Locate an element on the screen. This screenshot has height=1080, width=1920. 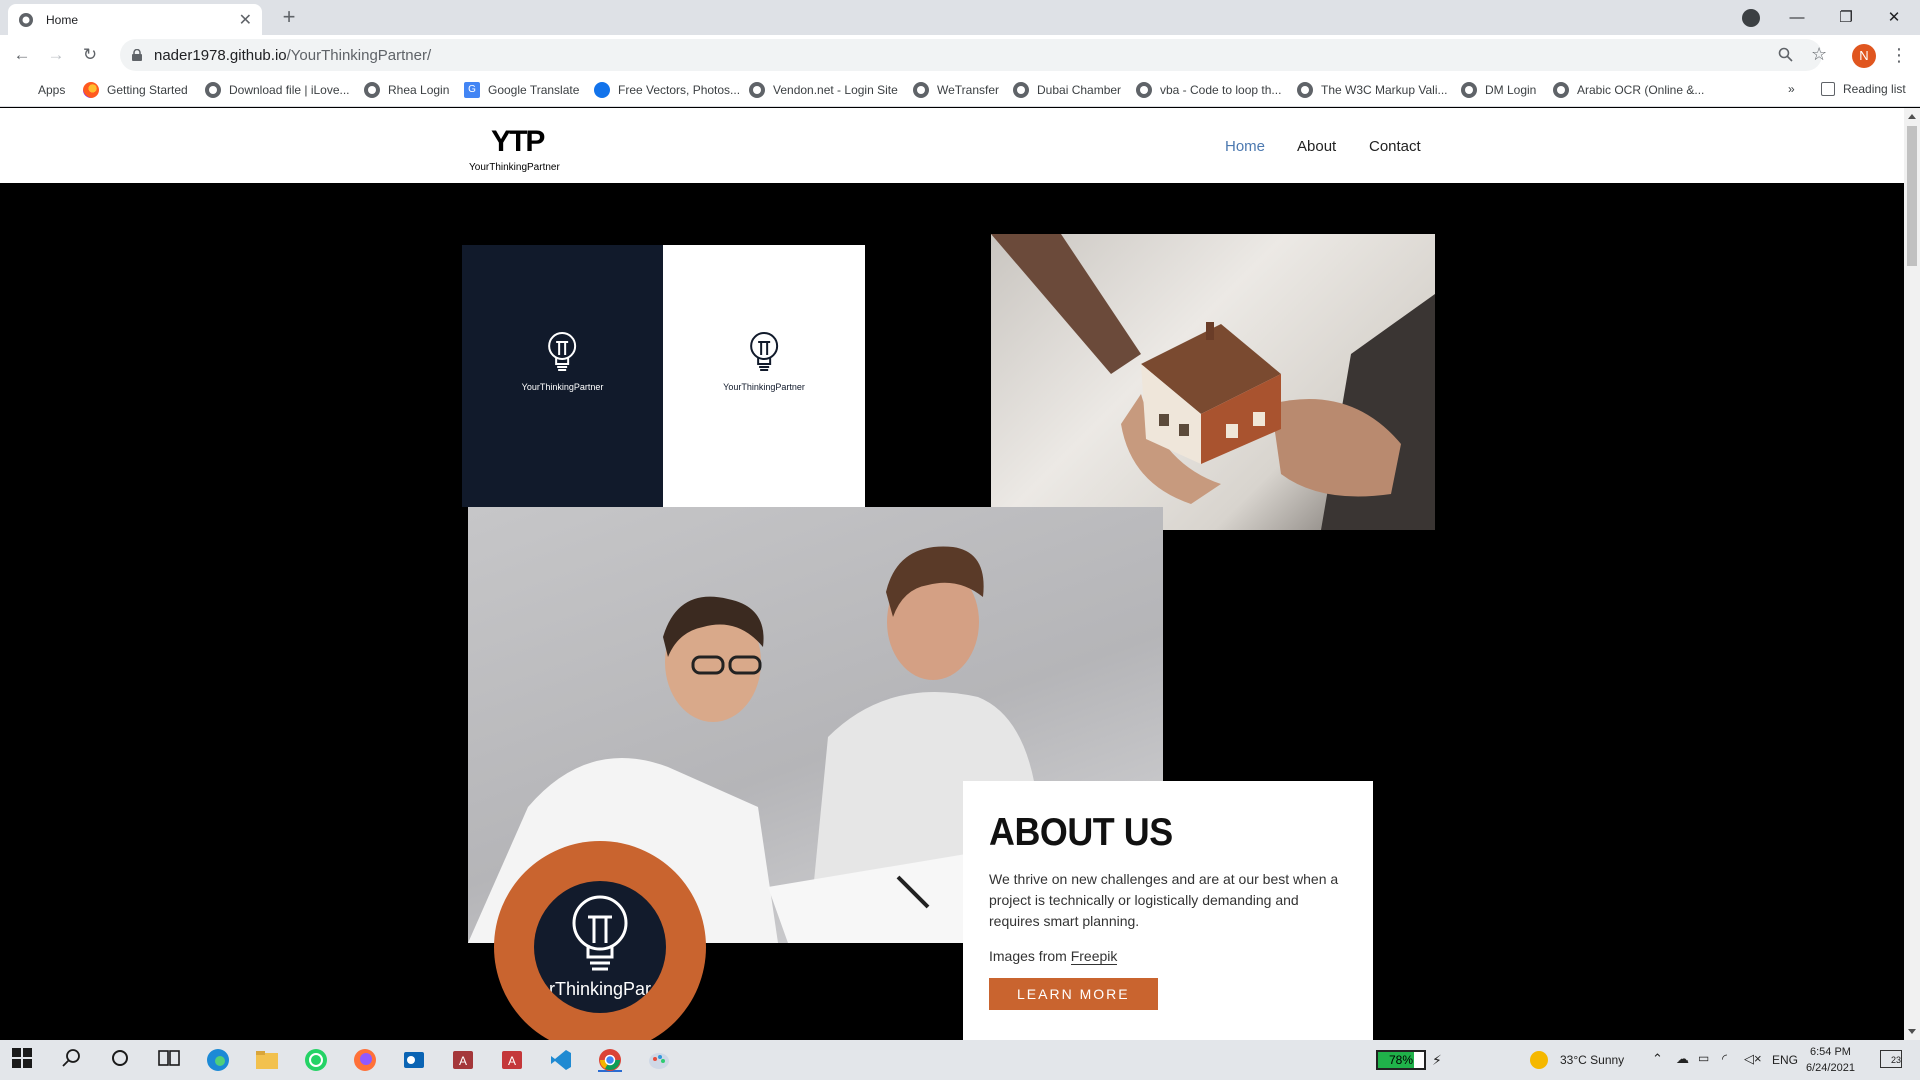
bookmark-item: Rhea Login is located at coordinates (406, 90).